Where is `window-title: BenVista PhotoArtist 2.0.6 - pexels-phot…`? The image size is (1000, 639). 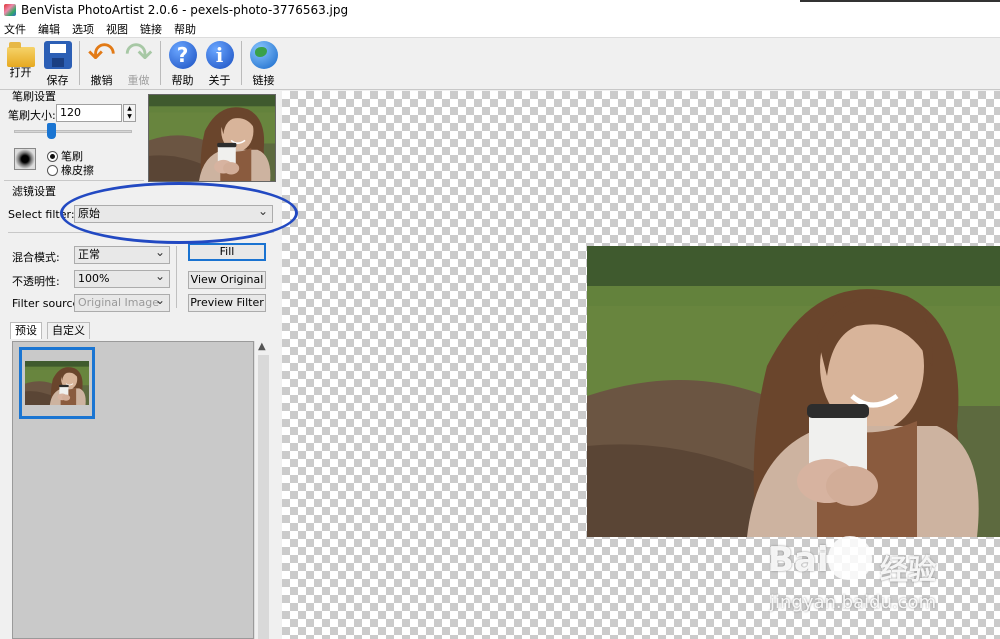
window-title: BenVista PhotoArtist 2.0.6 - pexels-phot… is located at coordinates (185, 10).